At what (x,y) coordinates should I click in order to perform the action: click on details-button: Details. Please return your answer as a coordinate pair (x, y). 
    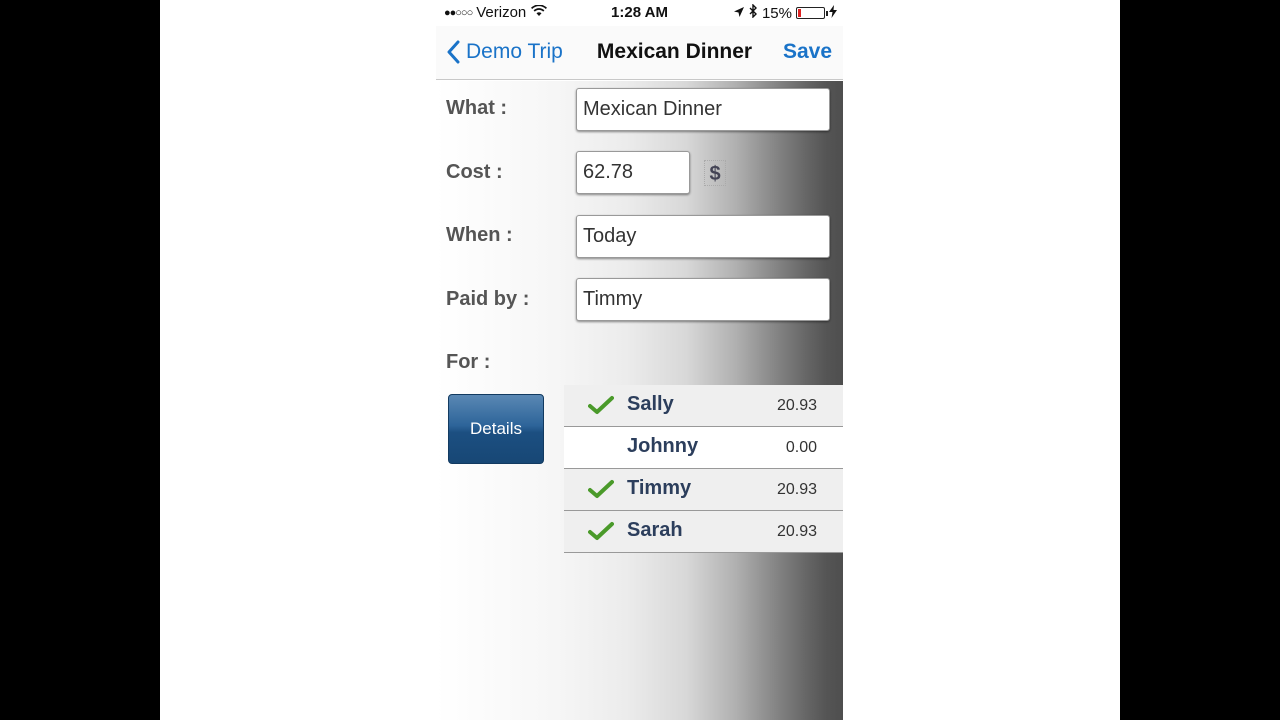
    Looking at the image, I should click on (496, 429).